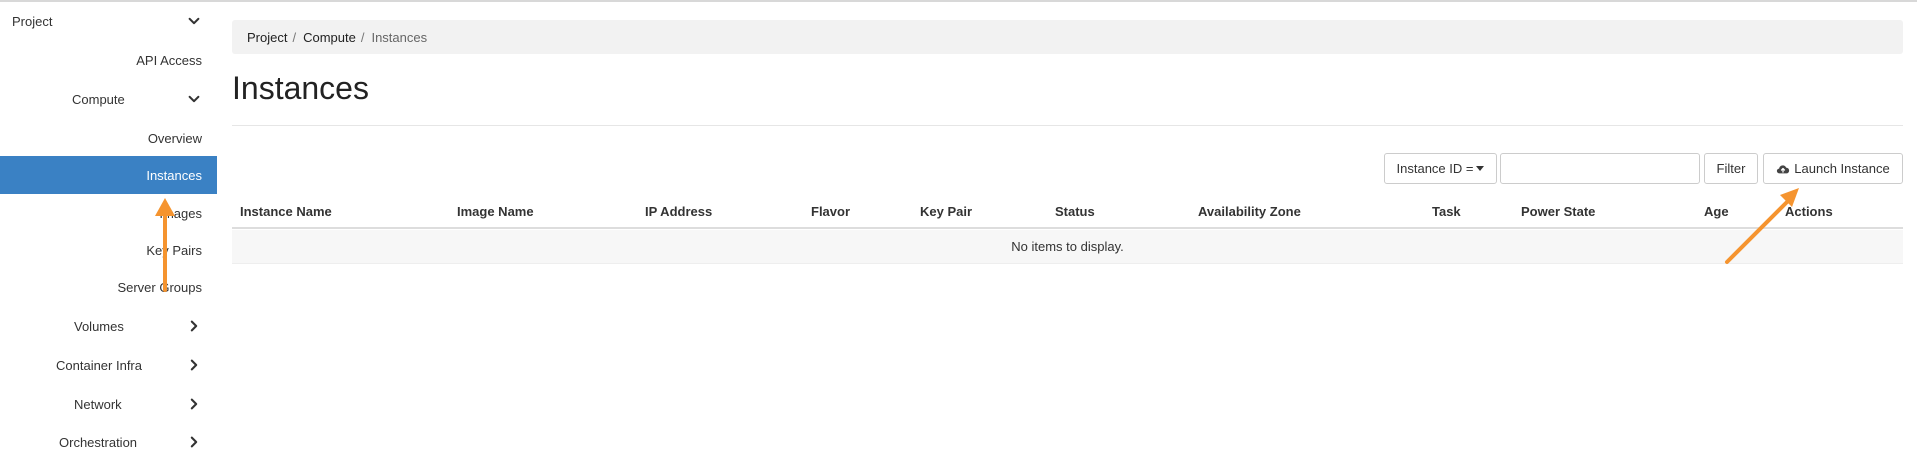 This screenshot has height=456, width=1917. Describe the element at coordinates (1716, 211) in the screenshot. I see `column-header: Age` at that location.